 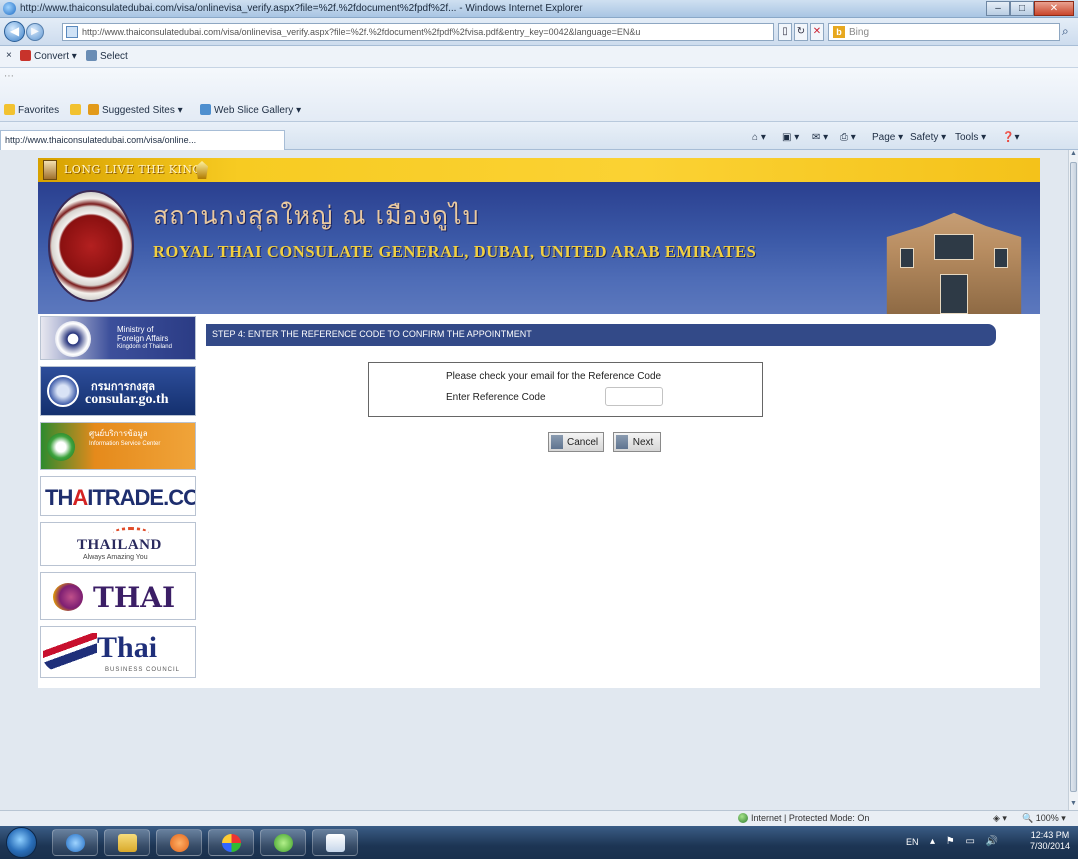 I want to click on add-favorite-icon, so click(x=77, y=110).